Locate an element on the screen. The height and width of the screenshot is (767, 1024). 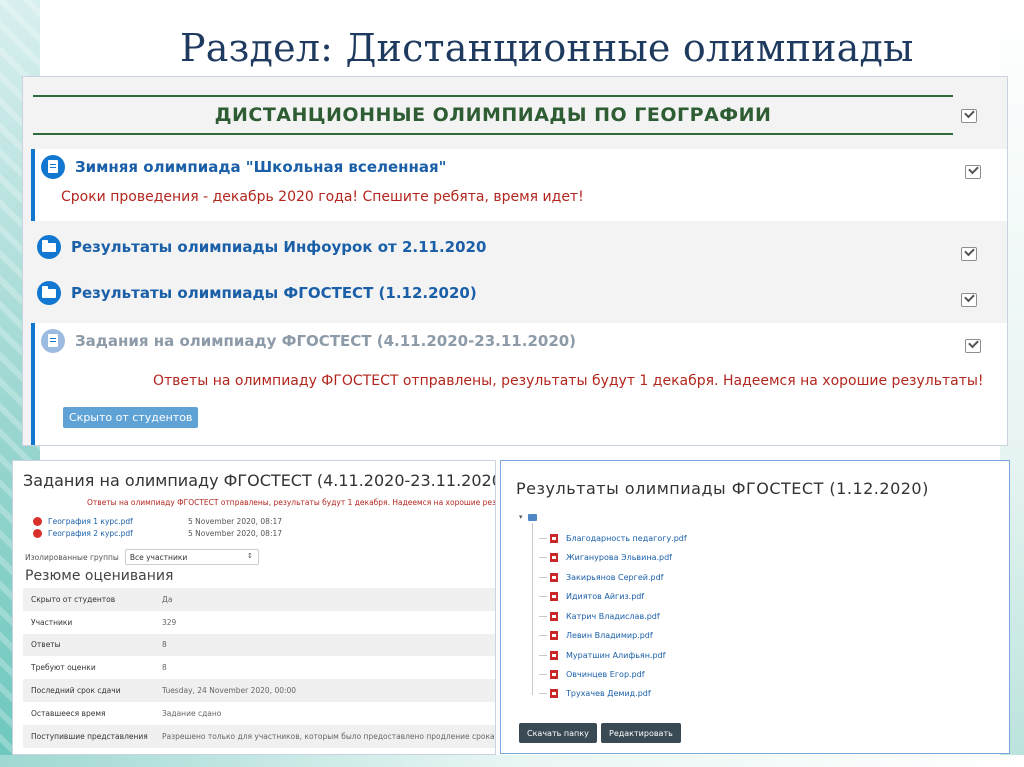
activity-row: Зимняя олимпиада "Школьная вселенная" is located at coordinates (243, 167).